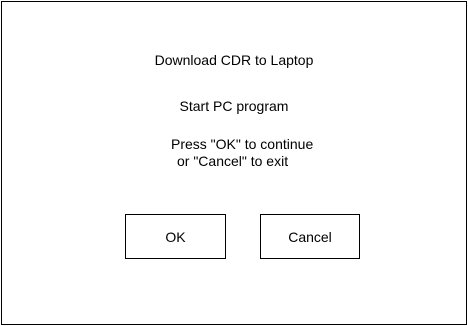 The height and width of the screenshot is (326, 468). What do you see at coordinates (242, 144) in the screenshot?
I see `instruction-line-continue: Press "OK" to continue` at bounding box center [242, 144].